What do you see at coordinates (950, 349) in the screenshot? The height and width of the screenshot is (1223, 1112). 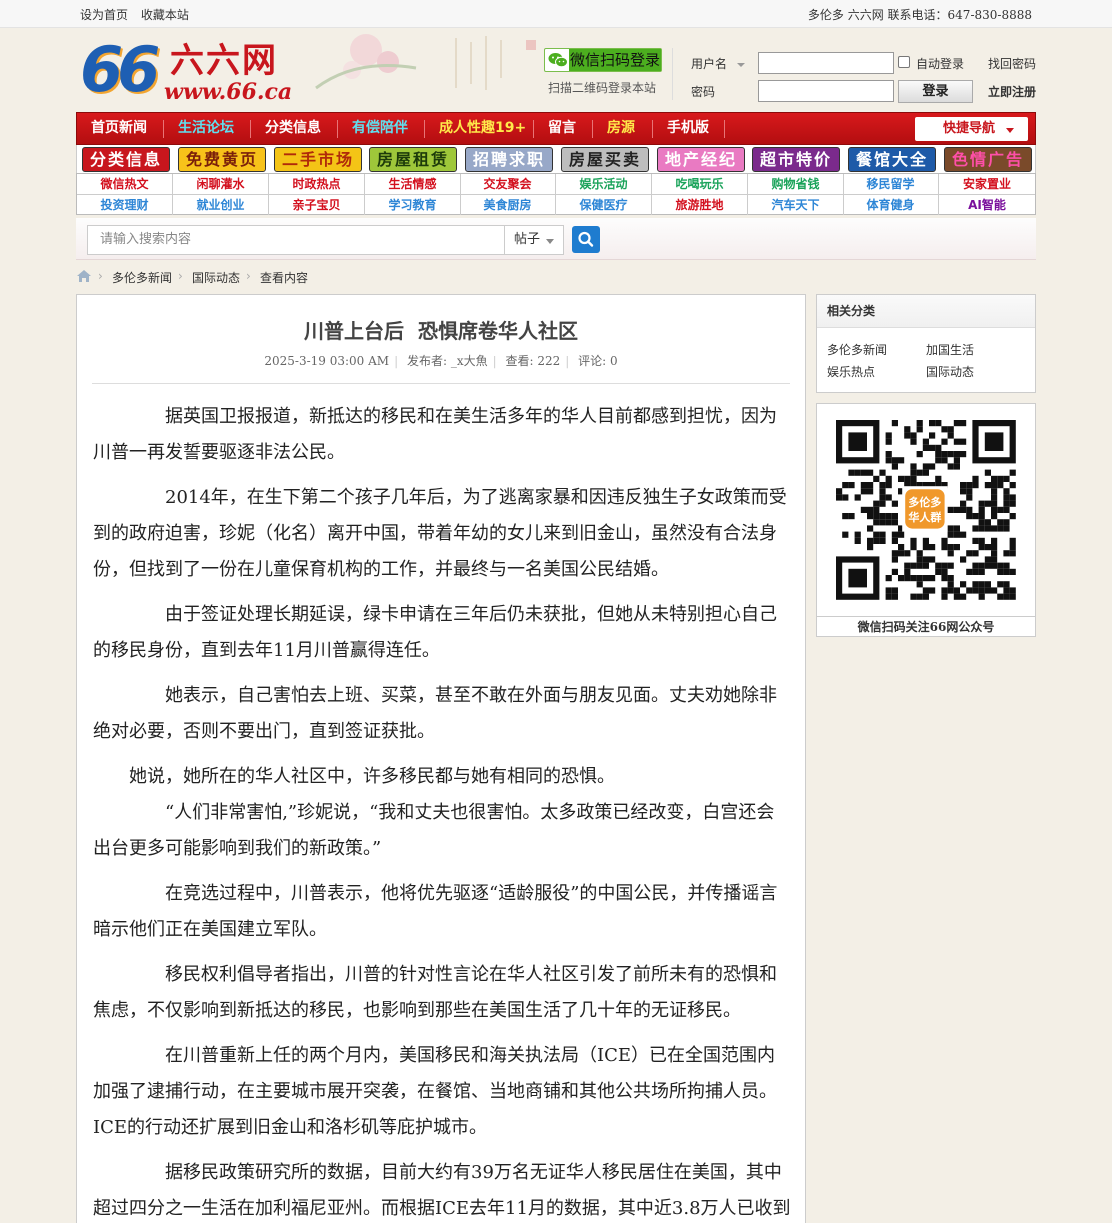 I see `related-link: 加国生活` at bounding box center [950, 349].